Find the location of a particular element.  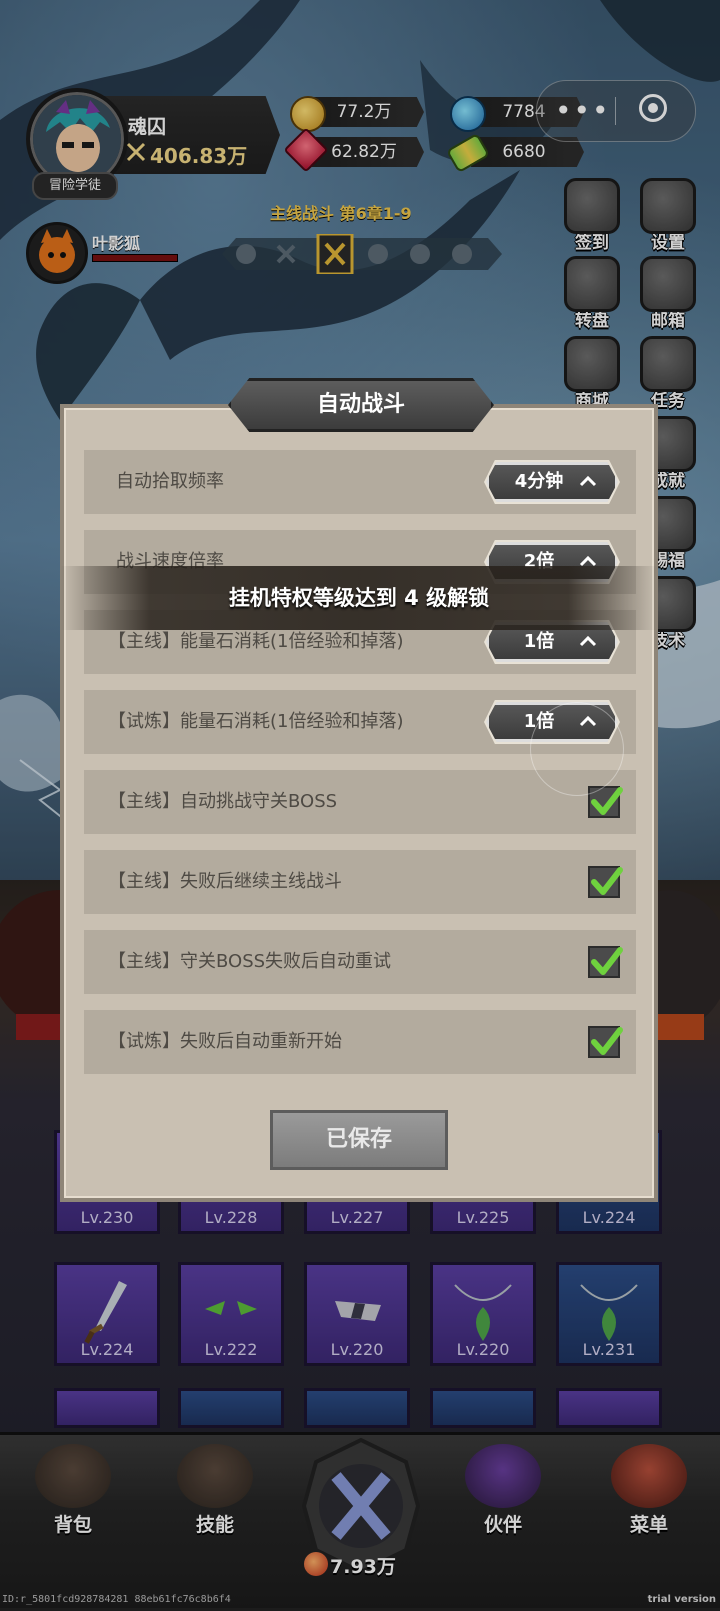

setting-row-pickup-frequency: 自动拾取频率 4分钟 is located at coordinates (360, 482).